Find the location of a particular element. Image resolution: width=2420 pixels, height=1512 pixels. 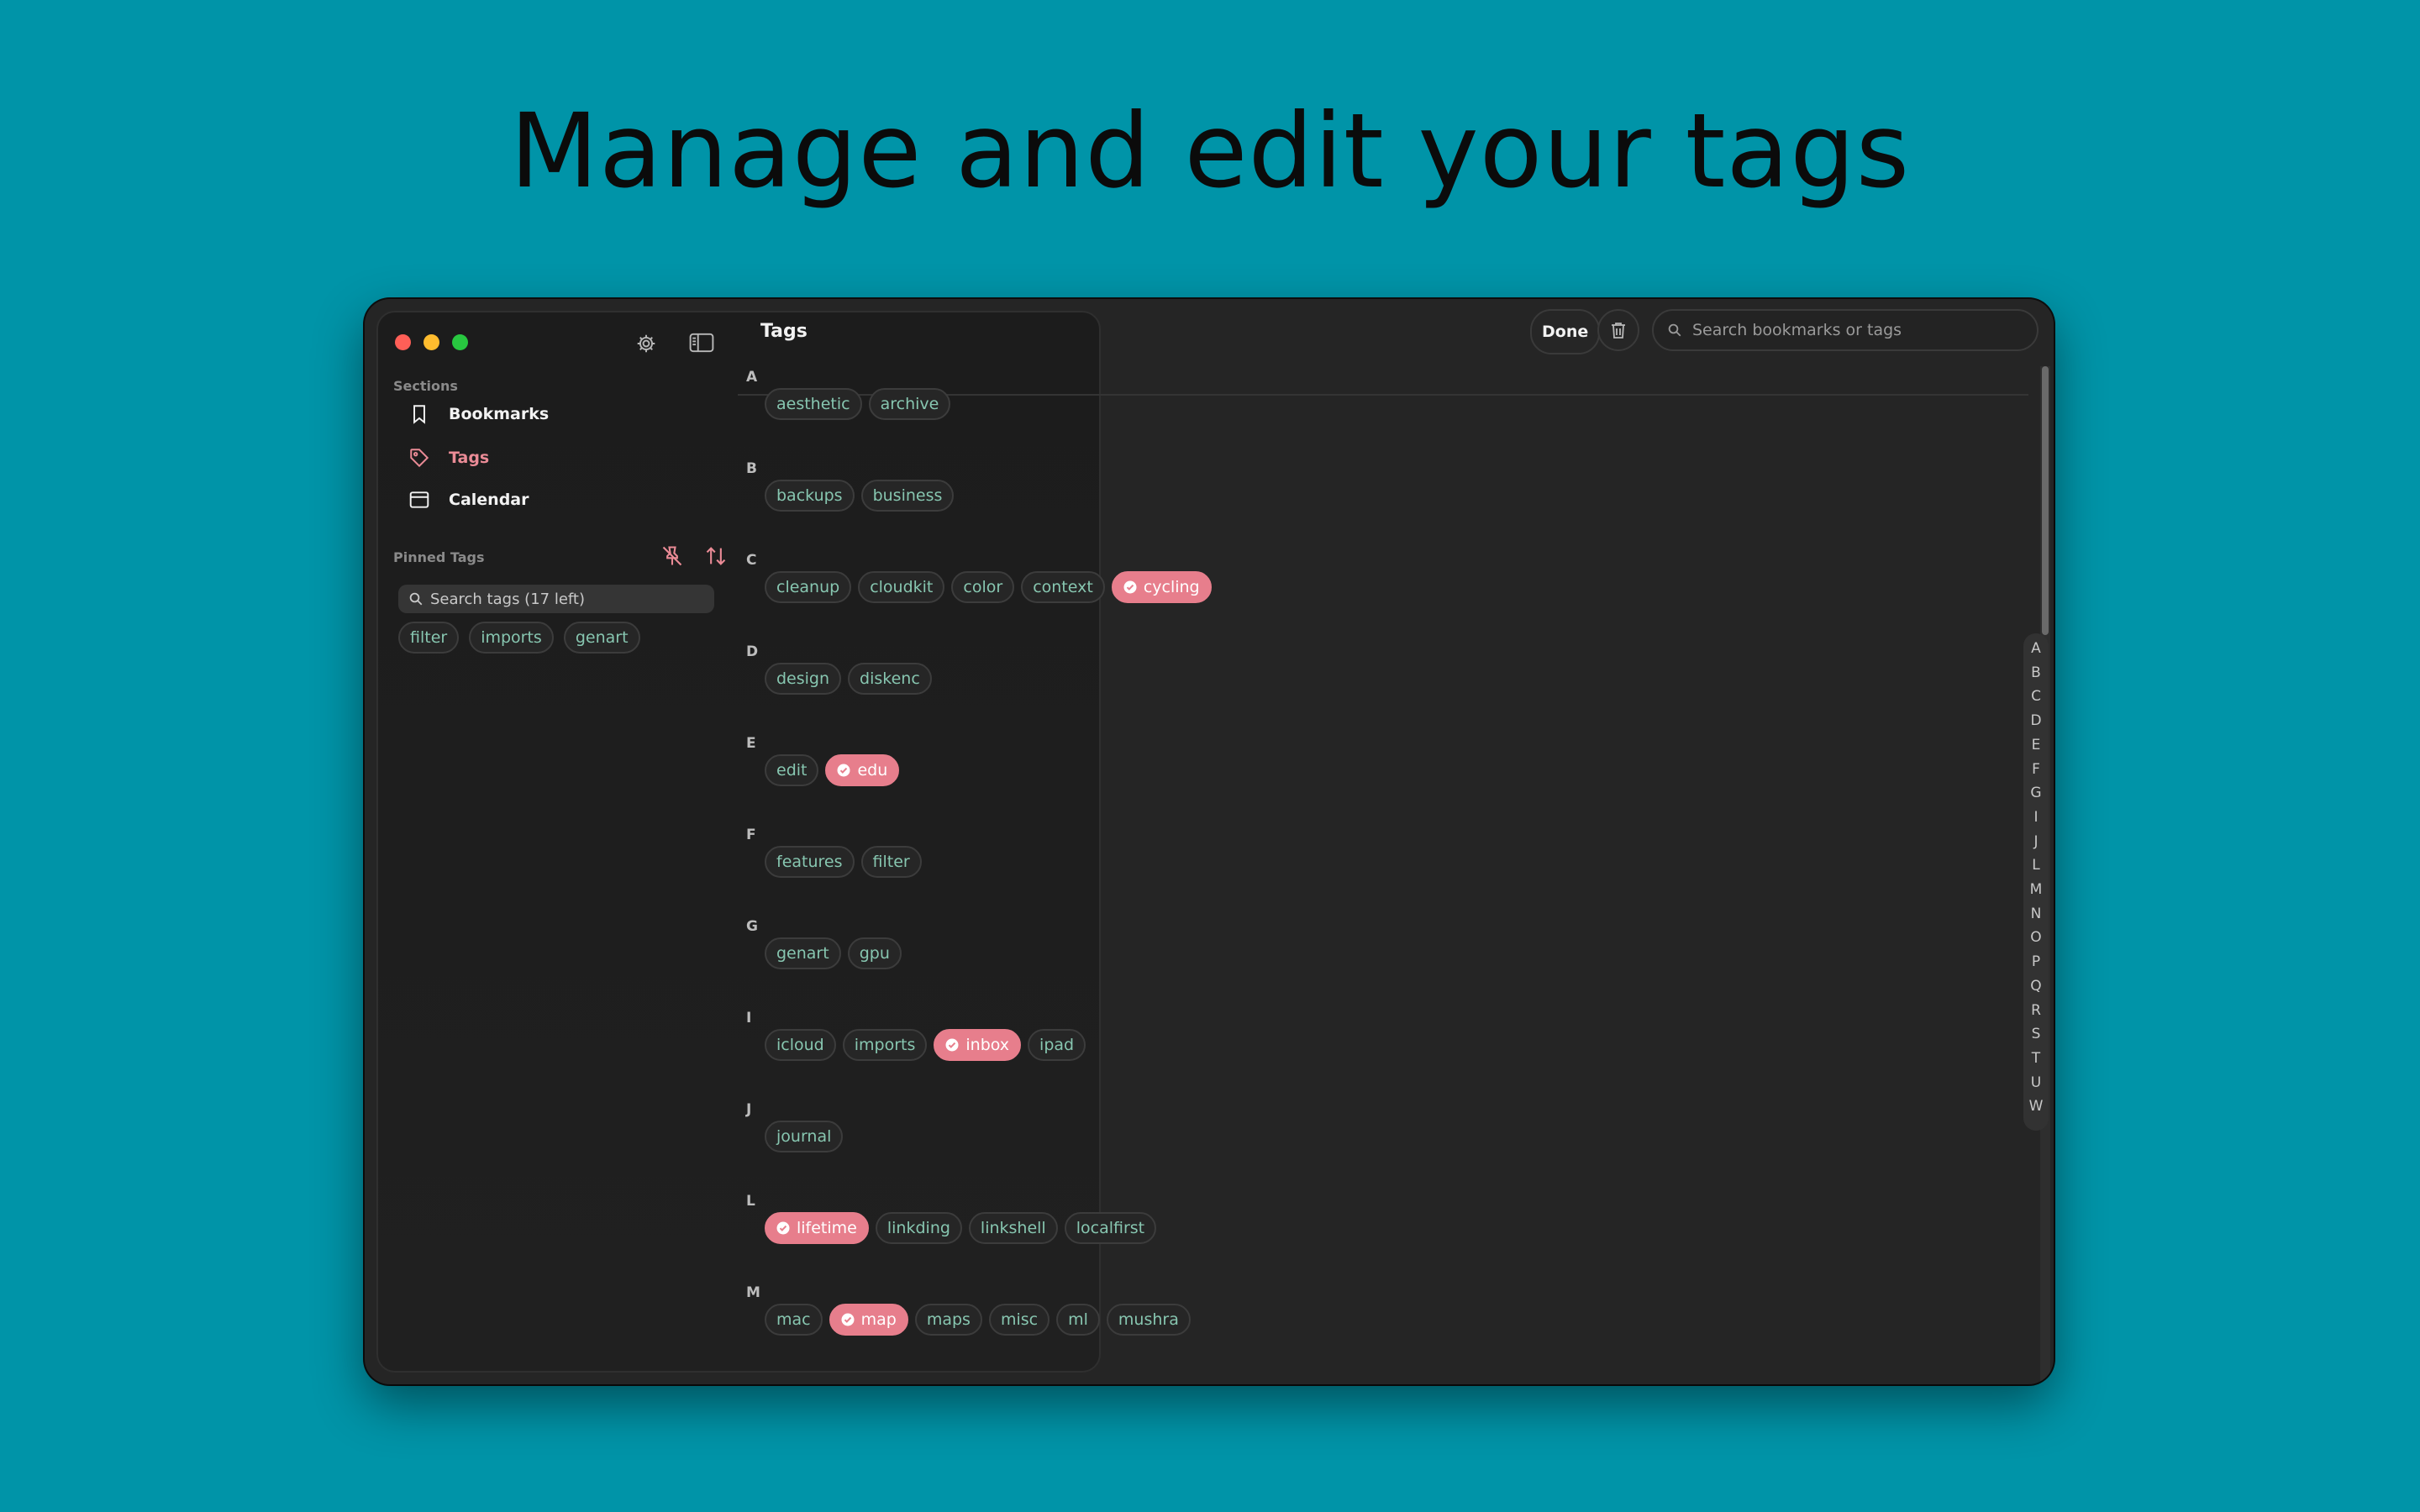

tag-chip-selected: map is located at coordinates (869, 1320).